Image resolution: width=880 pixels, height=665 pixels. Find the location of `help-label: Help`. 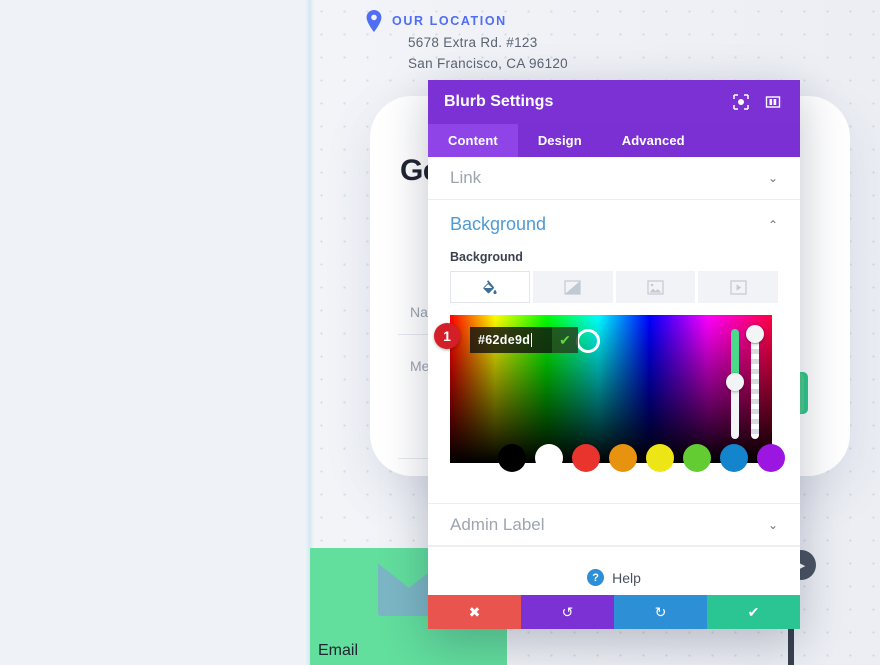

help-label: Help is located at coordinates (626, 577).